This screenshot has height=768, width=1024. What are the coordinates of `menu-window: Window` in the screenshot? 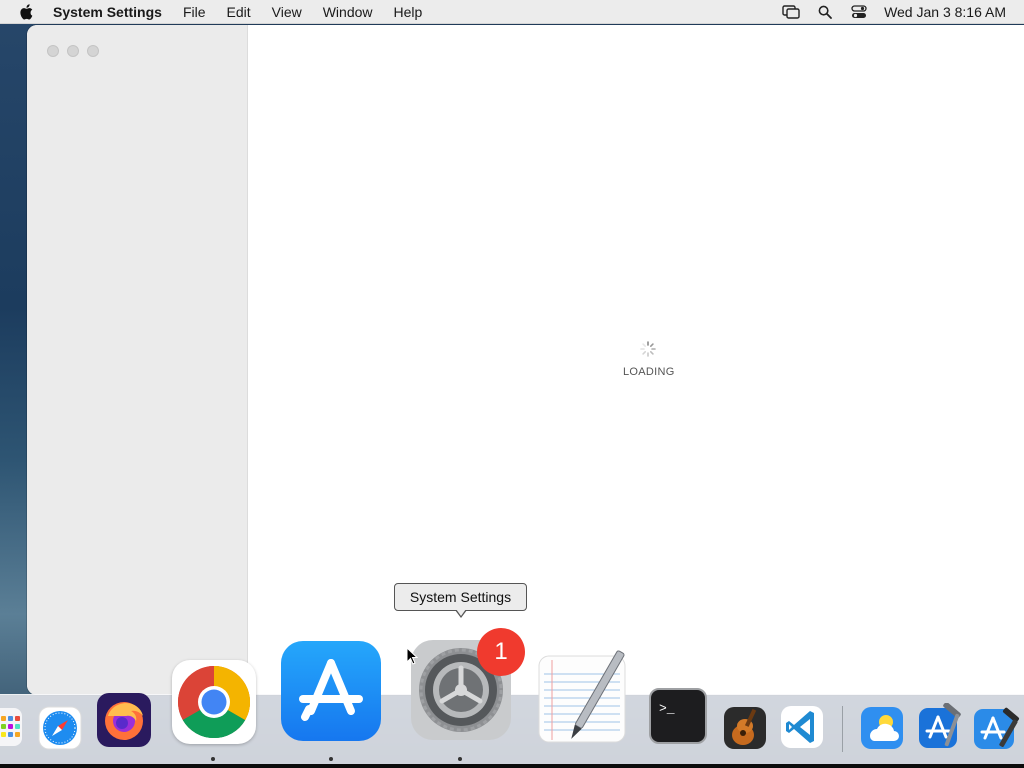 It's located at (348, 12).